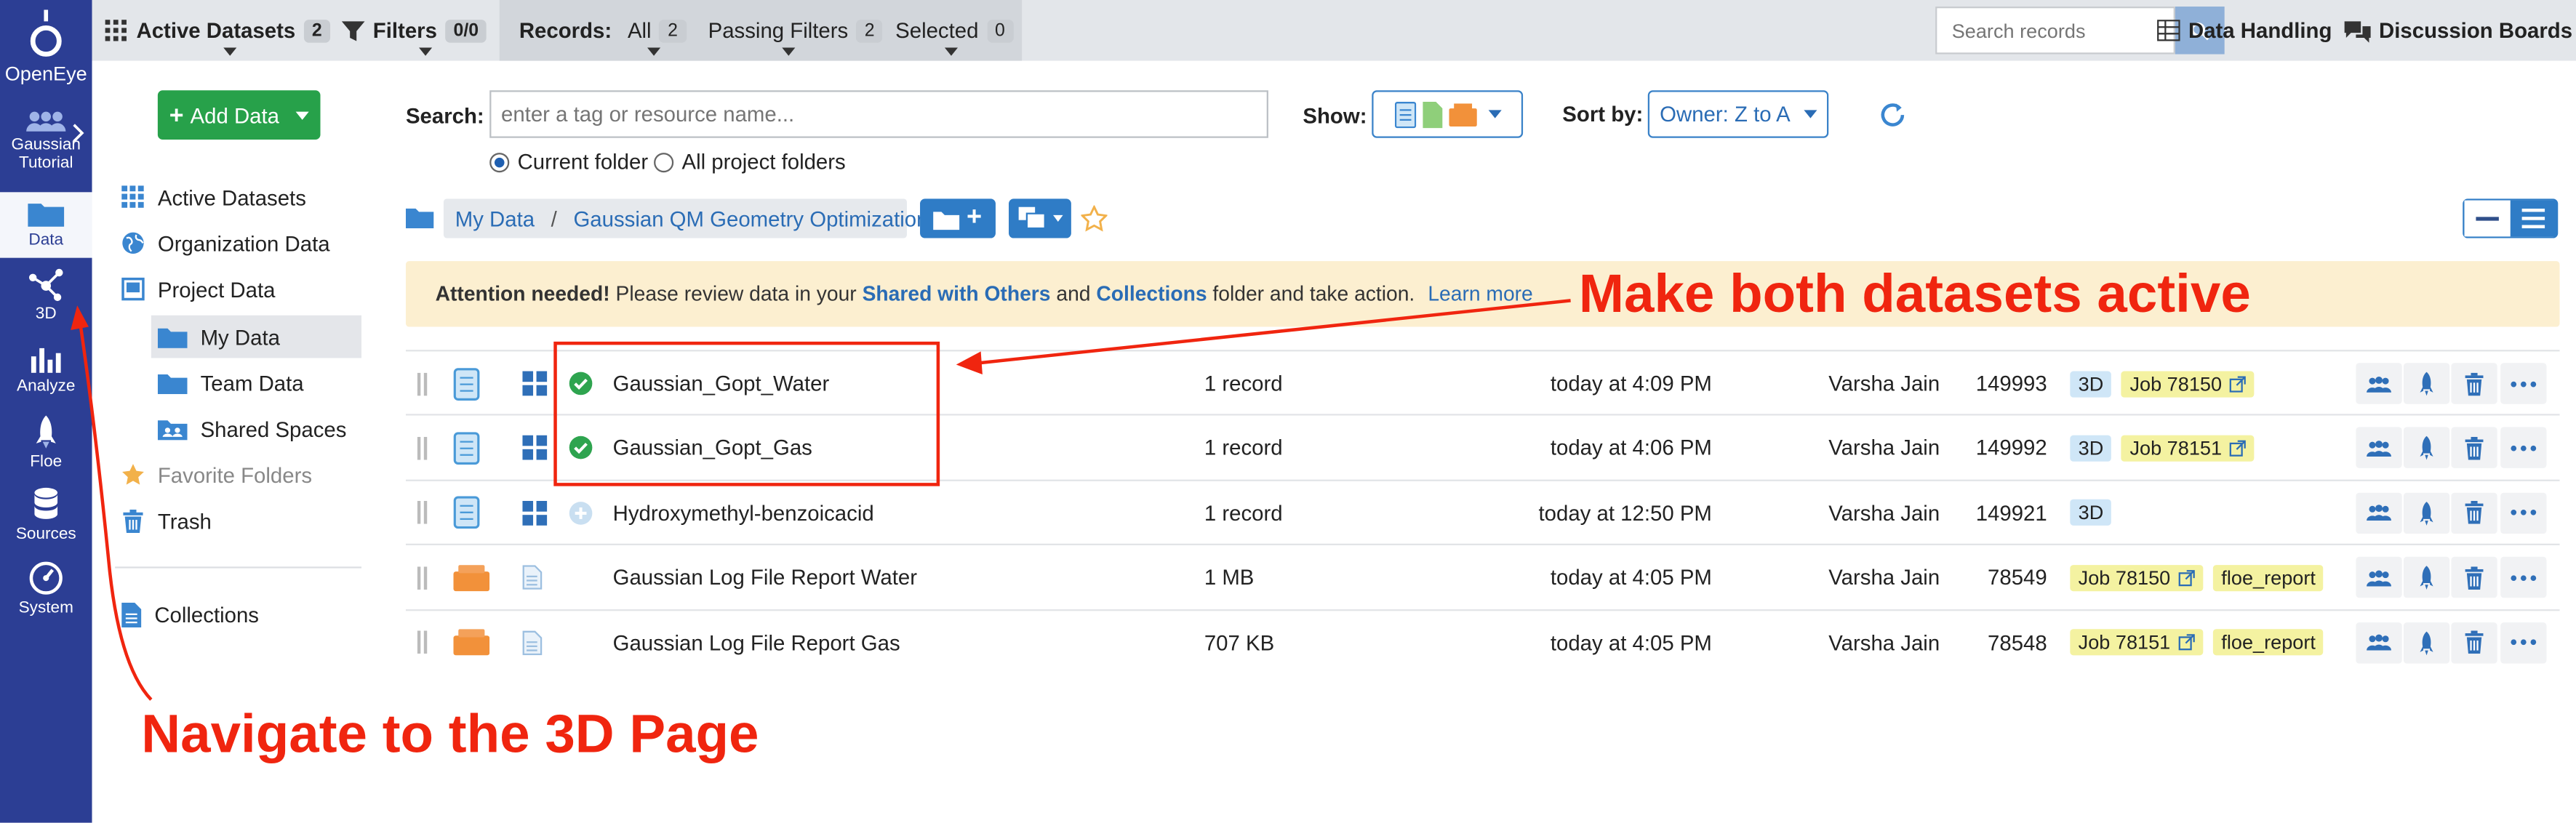 Image resolution: width=2576 pixels, height=823 pixels. I want to click on highlight-box, so click(746, 413).